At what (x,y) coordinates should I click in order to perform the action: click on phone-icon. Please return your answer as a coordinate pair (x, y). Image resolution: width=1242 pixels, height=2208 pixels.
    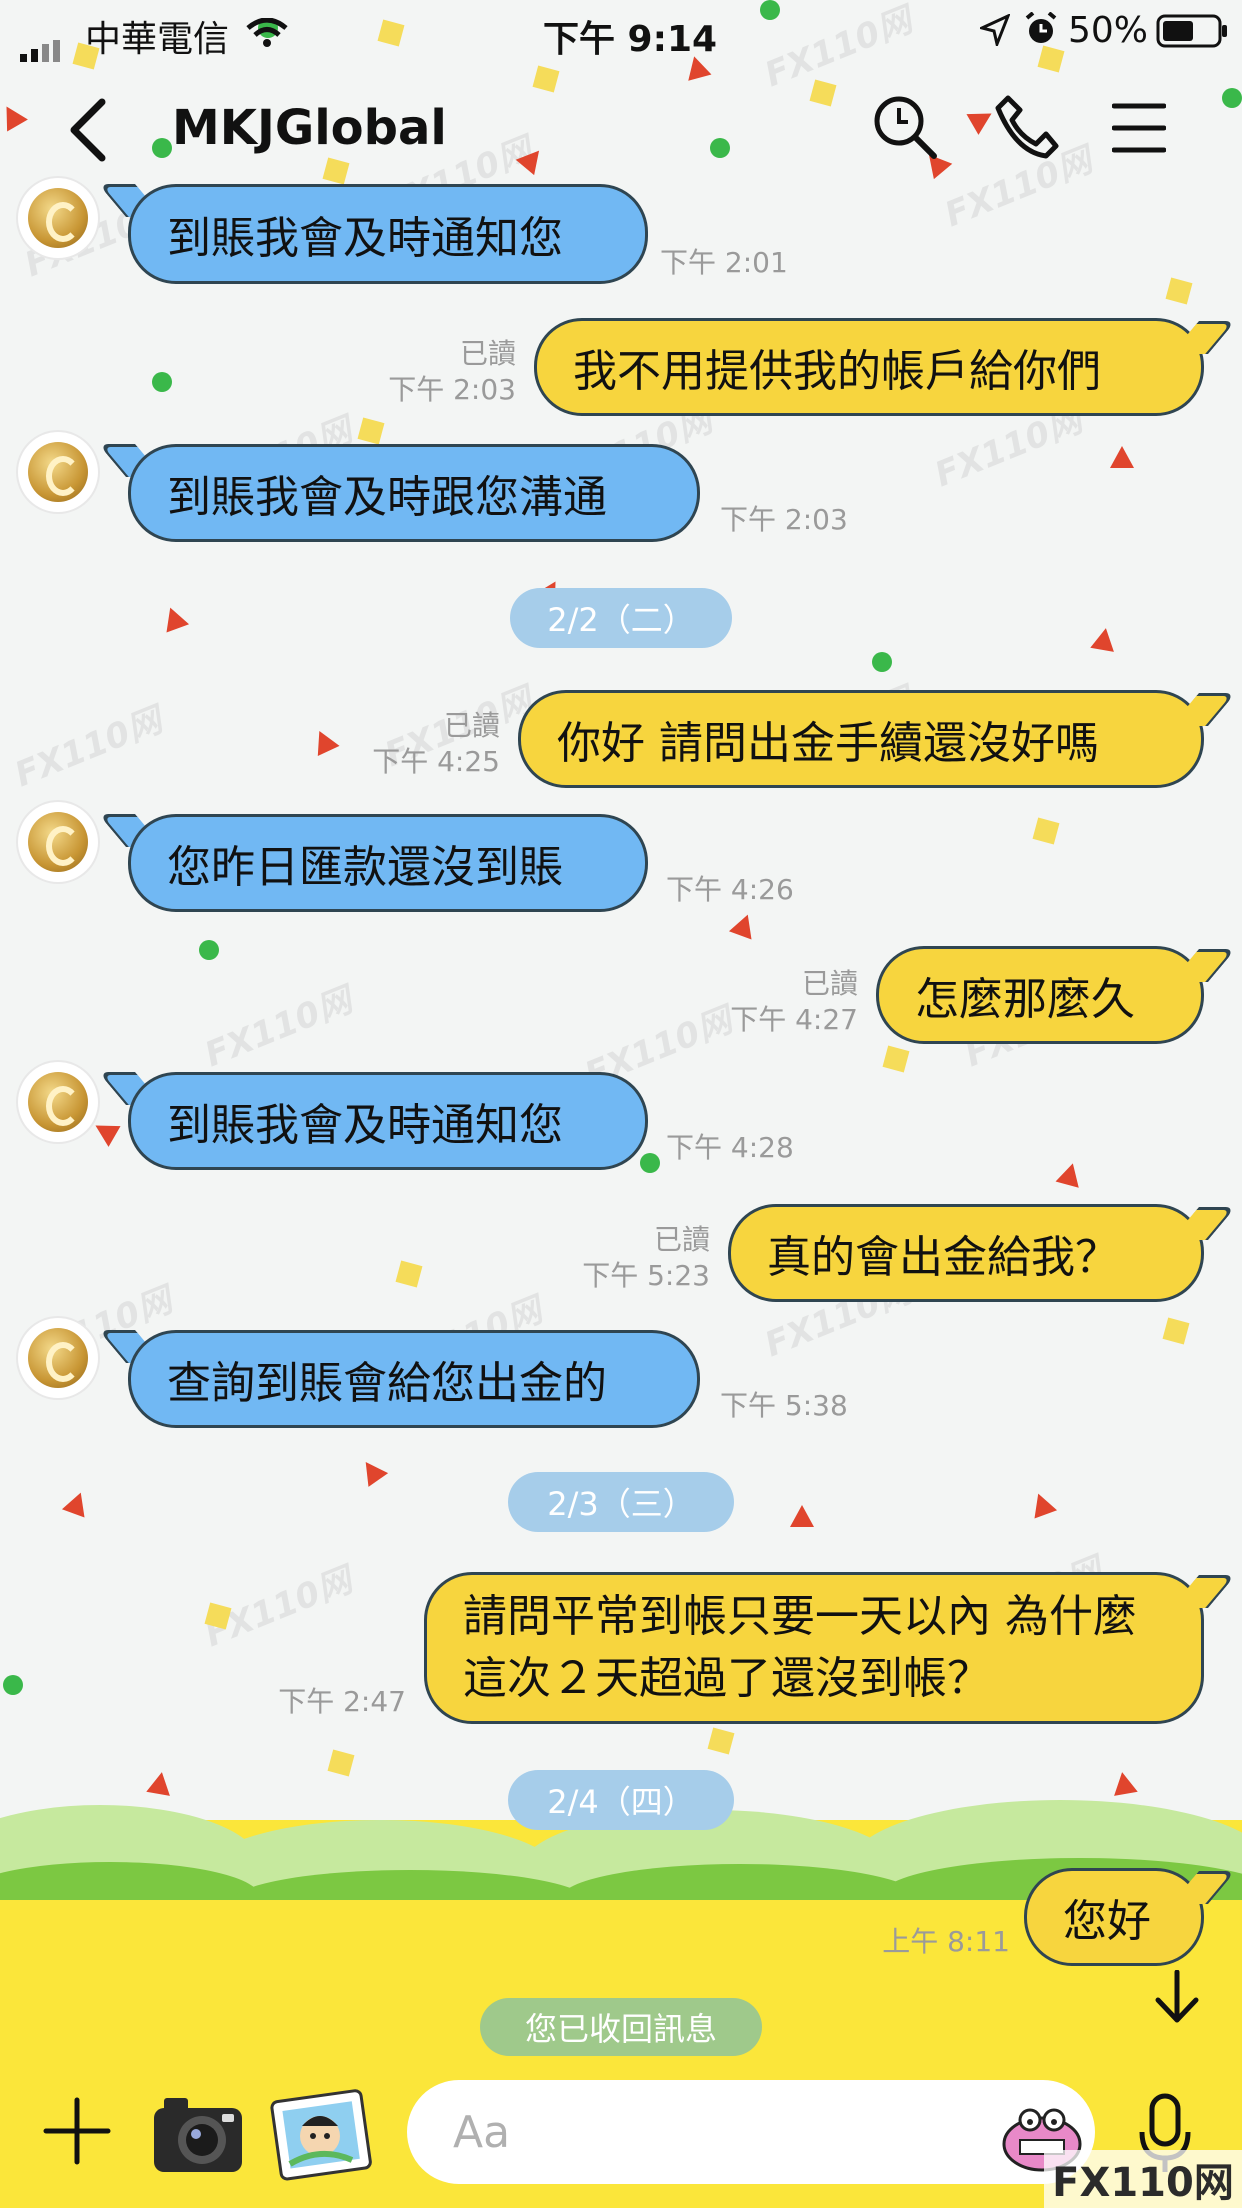
    Looking at the image, I should click on (1029, 129).